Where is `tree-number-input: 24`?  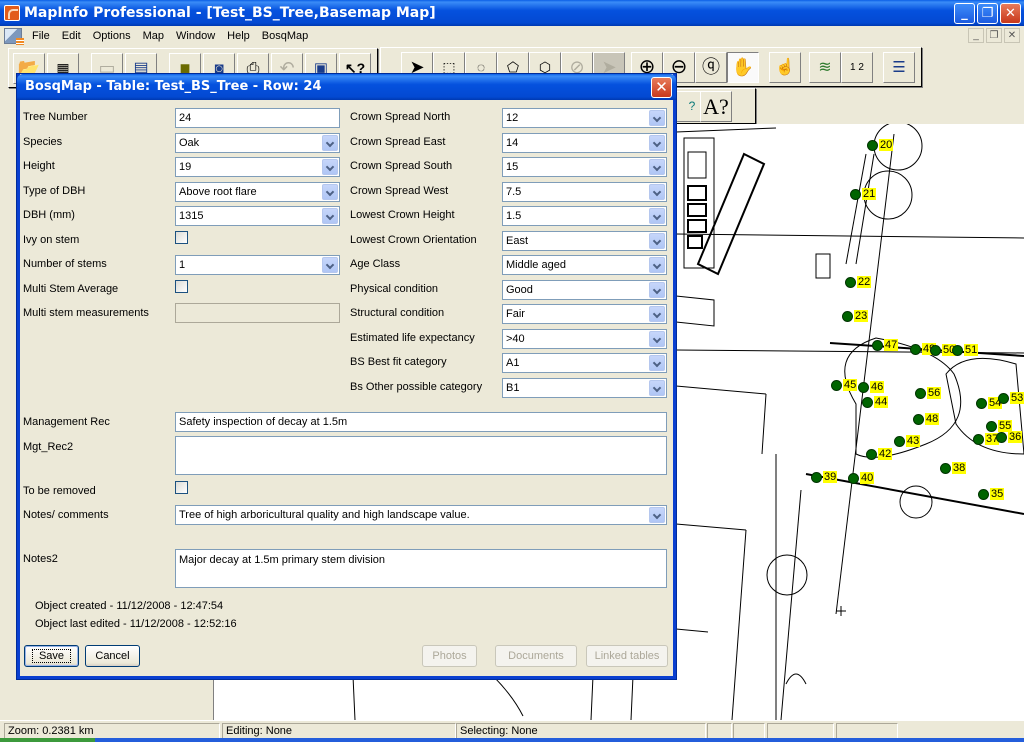 tree-number-input: 24 is located at coordinates (257, 118).